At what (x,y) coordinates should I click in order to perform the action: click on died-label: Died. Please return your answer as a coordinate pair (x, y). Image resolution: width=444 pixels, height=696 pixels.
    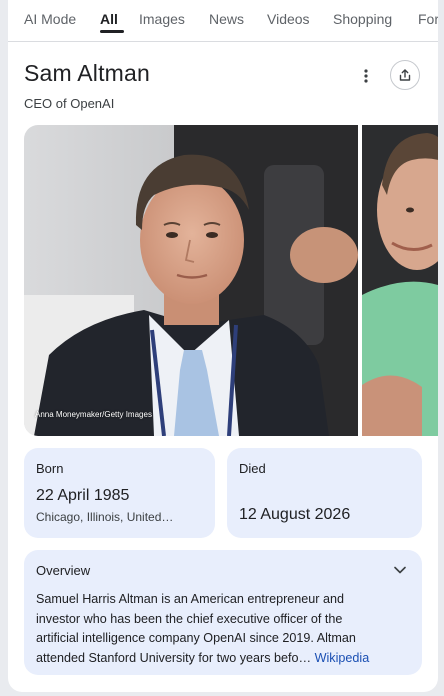
    Looking at the image, I should click on (252, 468).